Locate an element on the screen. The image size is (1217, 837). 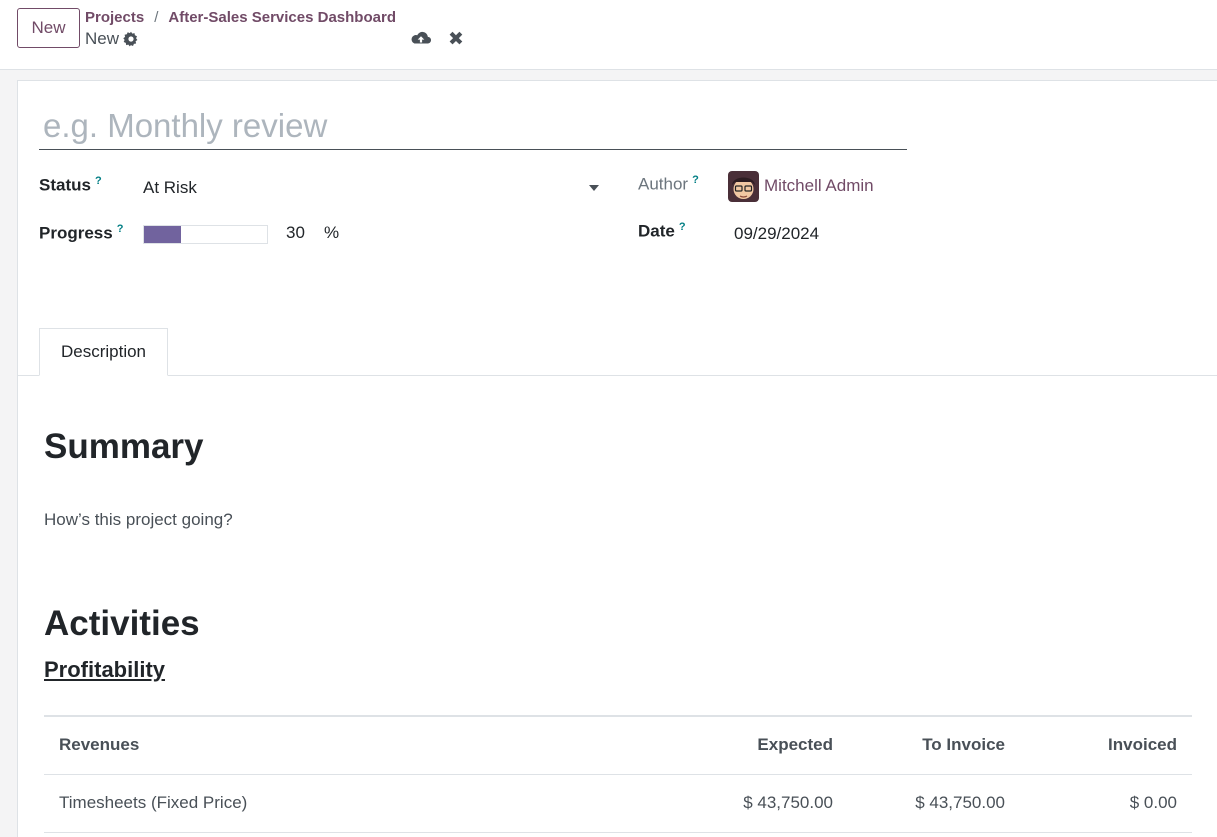
col-to-invoice: To Invoice is located at coordinates (934, 745).